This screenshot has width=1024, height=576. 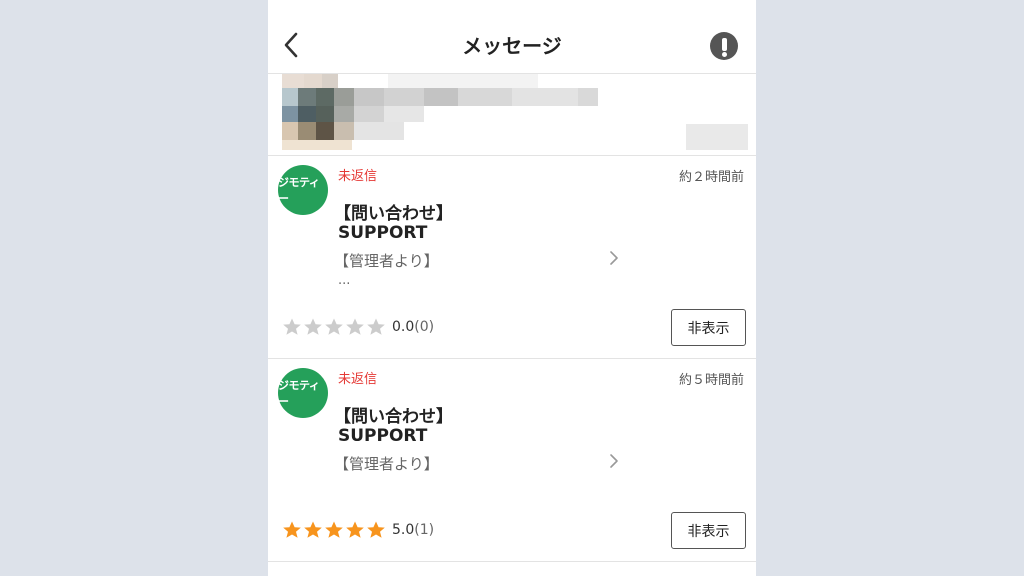 What do you see at coordinates (711, 380) in the screenshot?
I see `timestamp: 約５時間前` at bounding box center [711, 380].